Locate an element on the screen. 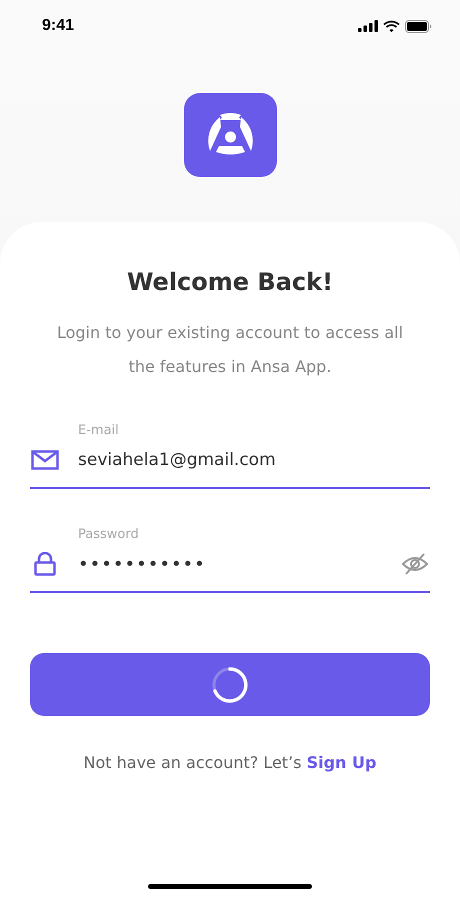  login-button is located at coordinates (230, 684).